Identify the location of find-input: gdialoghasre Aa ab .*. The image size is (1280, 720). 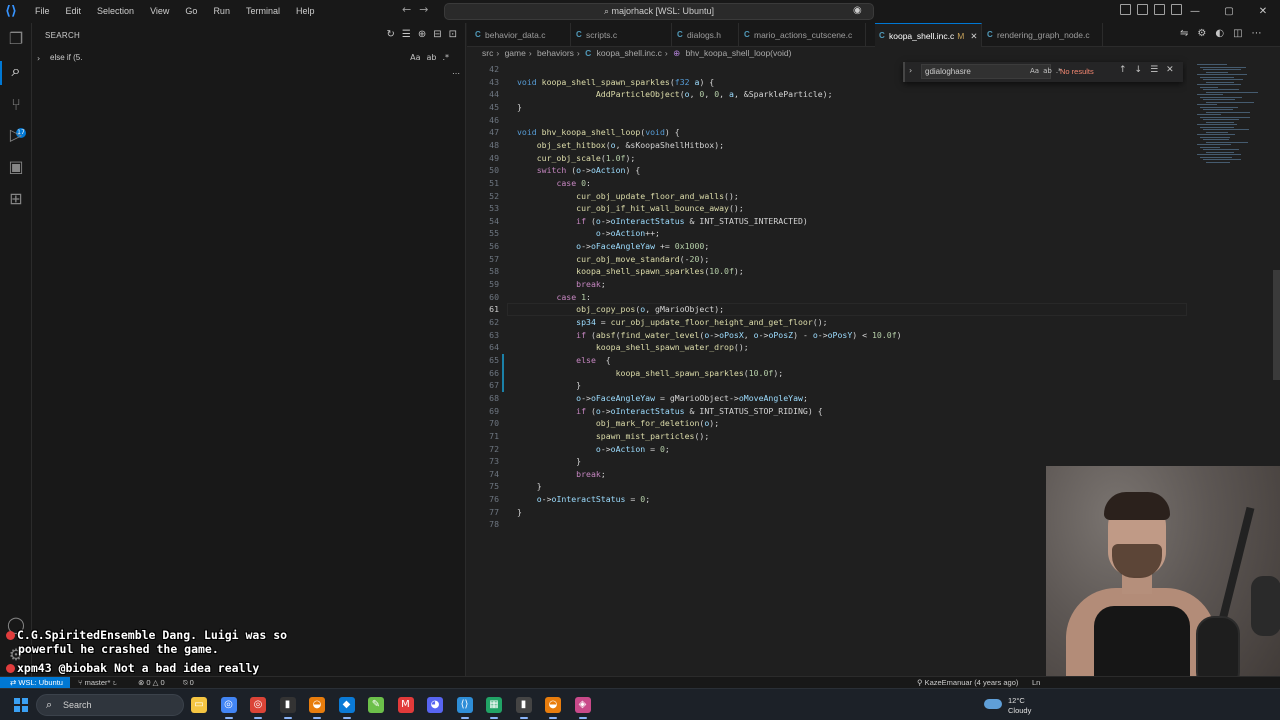
(991, 71).